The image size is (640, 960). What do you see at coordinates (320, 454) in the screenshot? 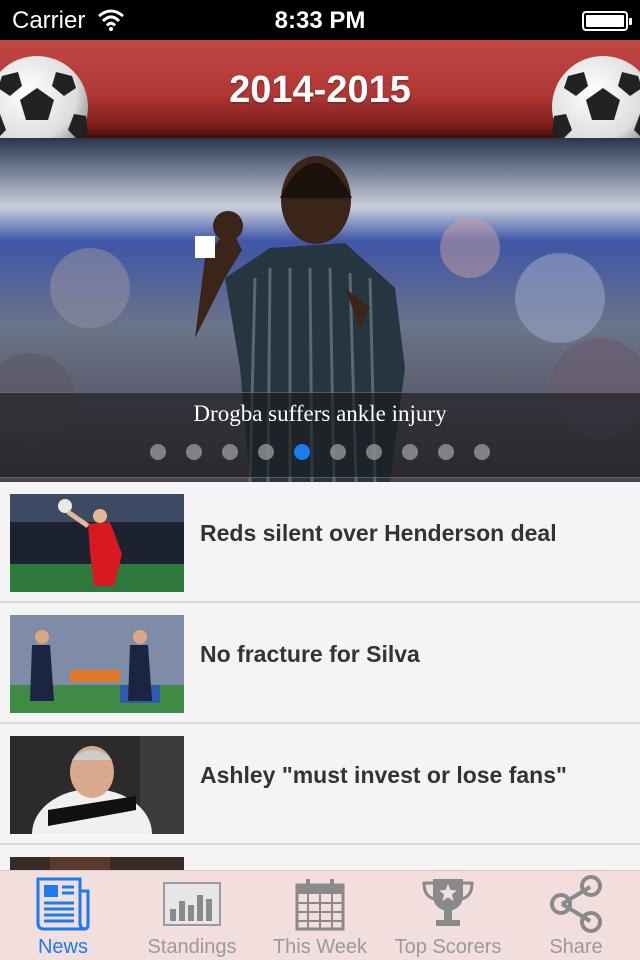
I see `page-indicator` at bounding box center [320, 454].